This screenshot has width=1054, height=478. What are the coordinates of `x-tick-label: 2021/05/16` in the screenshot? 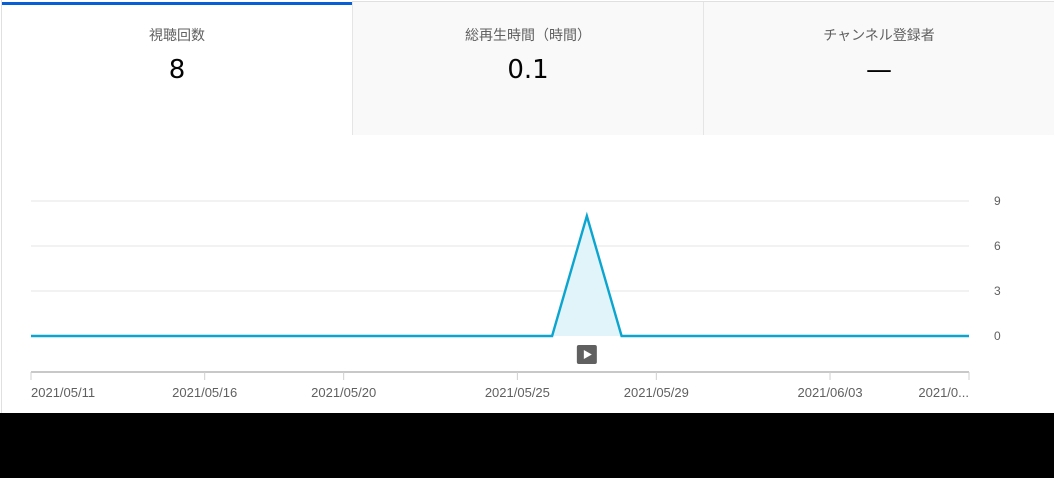 It's located at (204, 392).